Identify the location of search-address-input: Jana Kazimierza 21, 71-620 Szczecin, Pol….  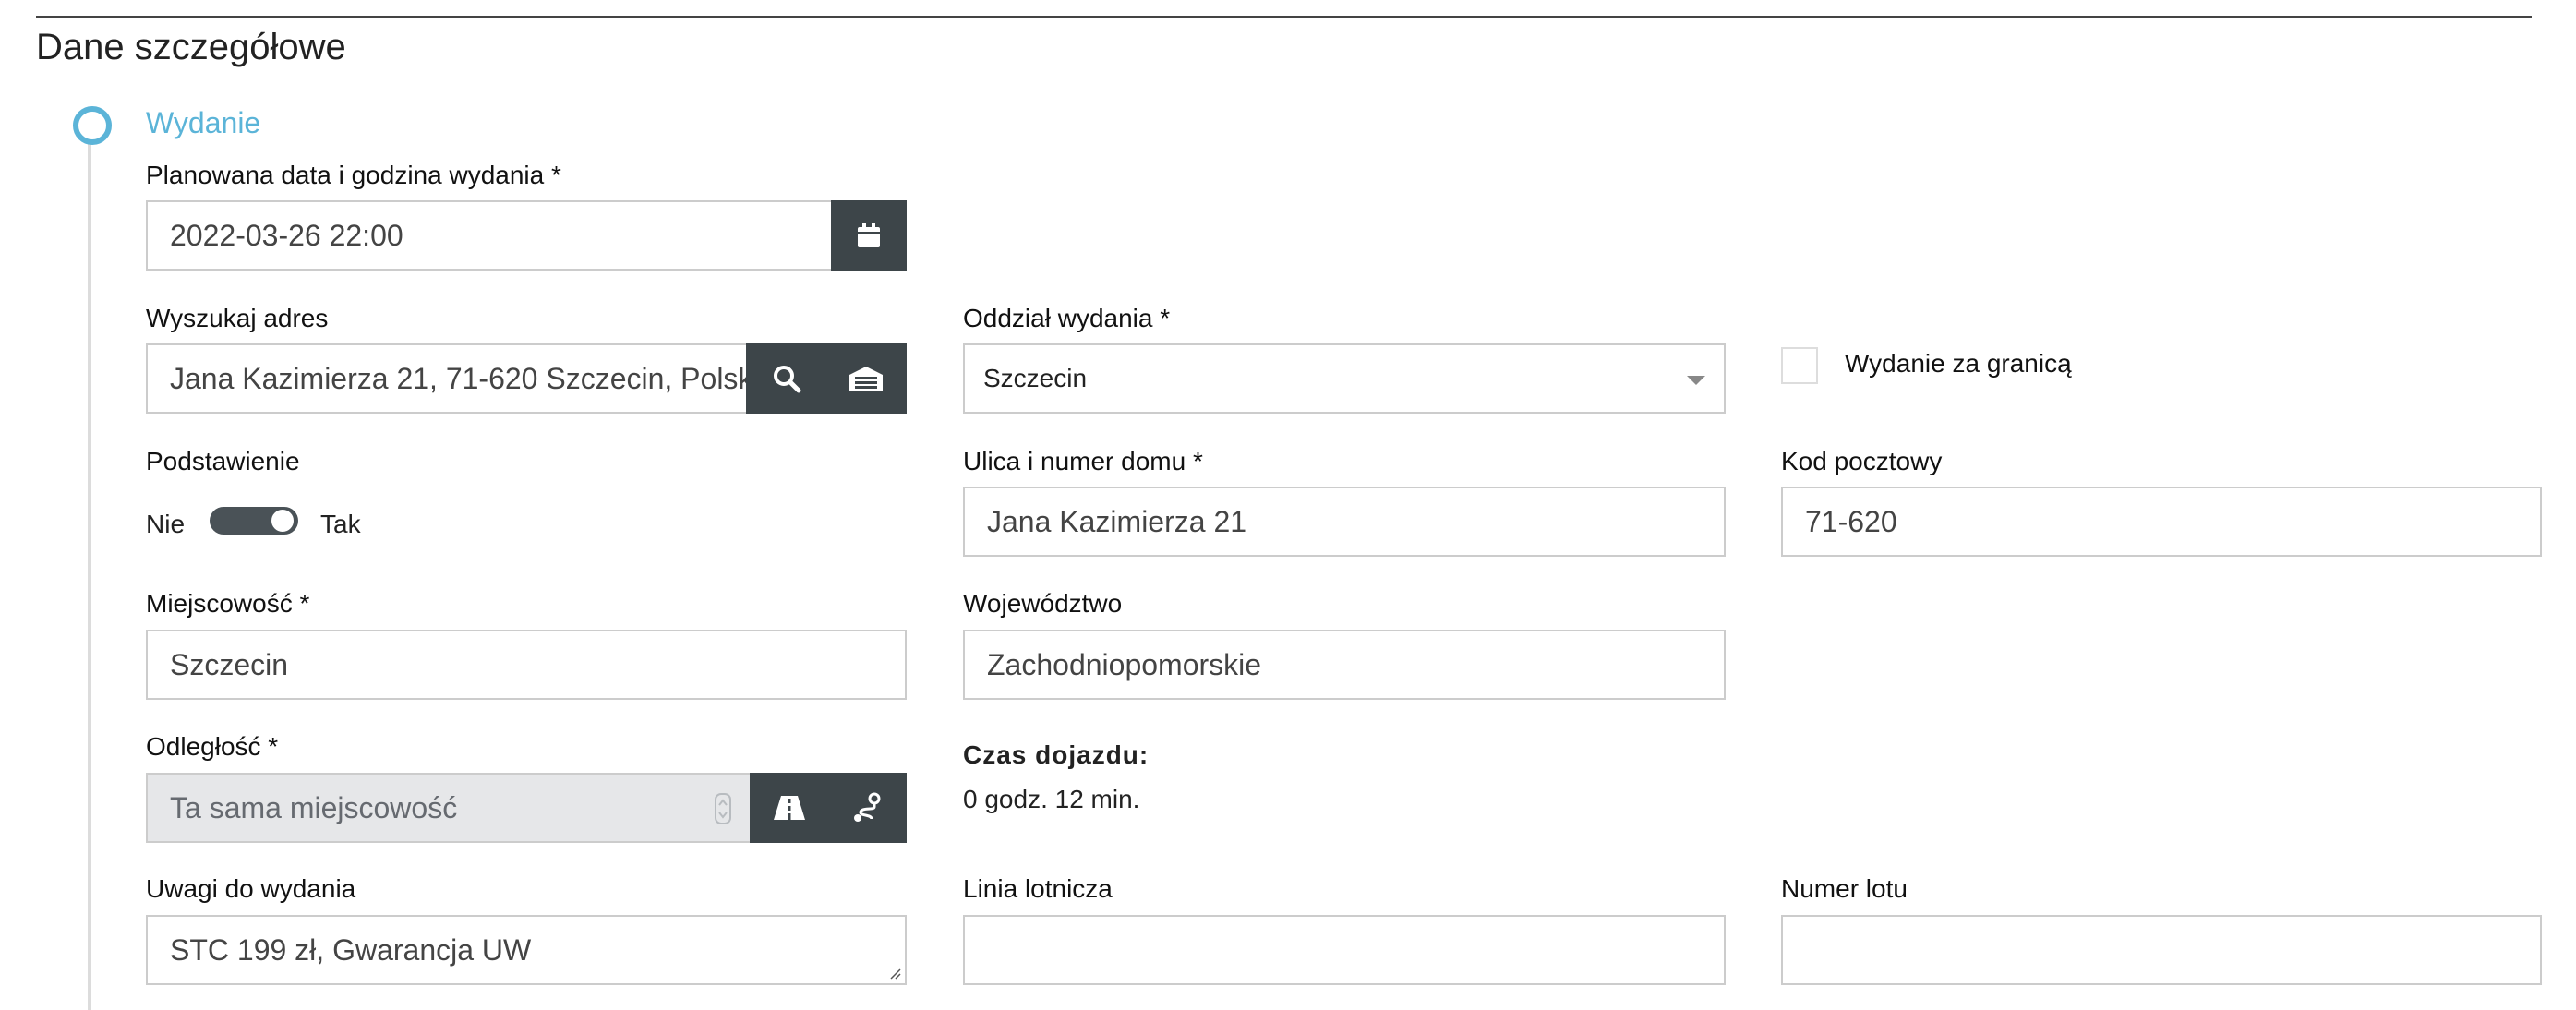
(447, 379).